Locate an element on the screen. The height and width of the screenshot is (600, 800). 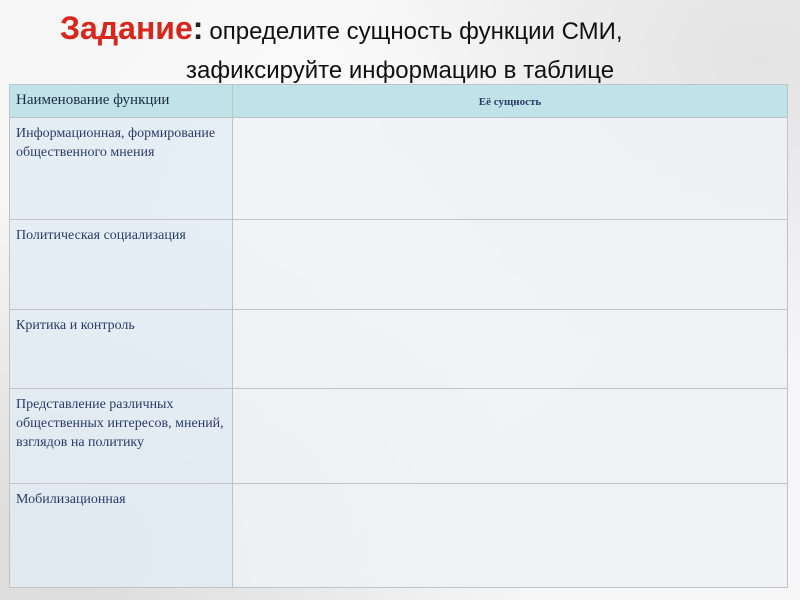
task-instruction-line2: зафиксируйте информацию в таблице is located at coordinates (400, 70).